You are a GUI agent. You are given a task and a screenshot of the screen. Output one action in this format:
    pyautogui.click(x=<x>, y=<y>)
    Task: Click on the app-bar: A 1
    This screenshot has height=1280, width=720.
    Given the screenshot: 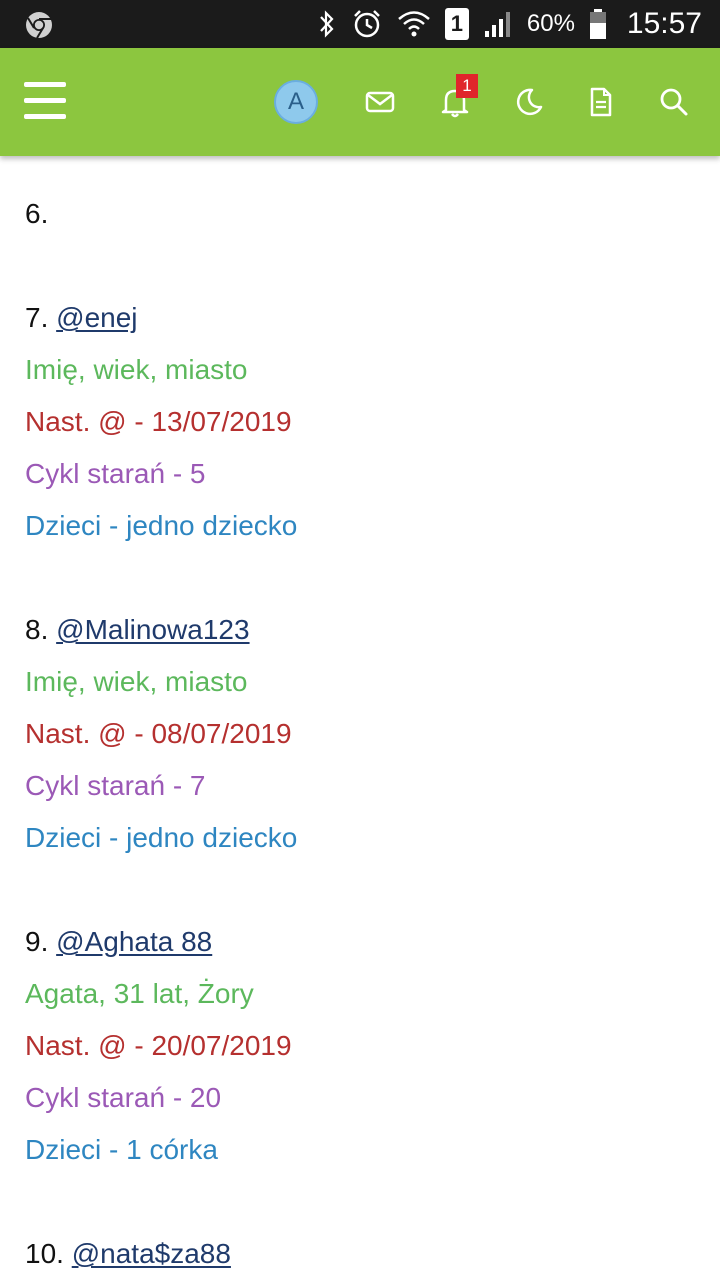 What is the action you would take?
    pyautogui.click(x=360, y=102)
    